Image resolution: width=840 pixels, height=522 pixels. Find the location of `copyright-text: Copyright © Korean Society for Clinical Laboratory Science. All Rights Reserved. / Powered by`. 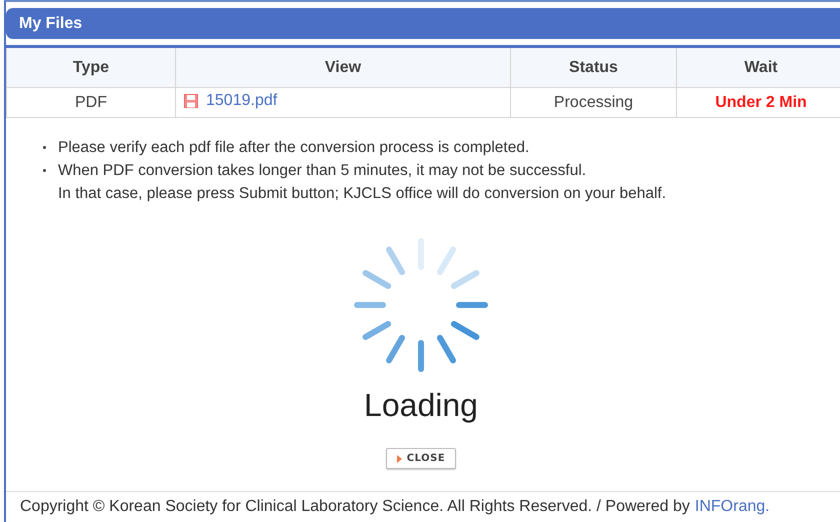

copyright-text: Copyright © Korean Society for Clinical Laboratory Science. All Rights Reserved. / Powered by is located at coordinates (355, 507).